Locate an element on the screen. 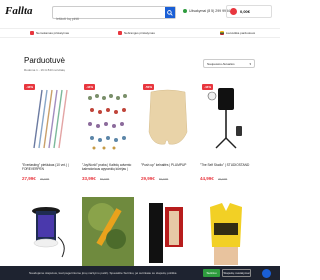 The image size is (320, 280). product-image-pencils is located at coordinates (48, 118).